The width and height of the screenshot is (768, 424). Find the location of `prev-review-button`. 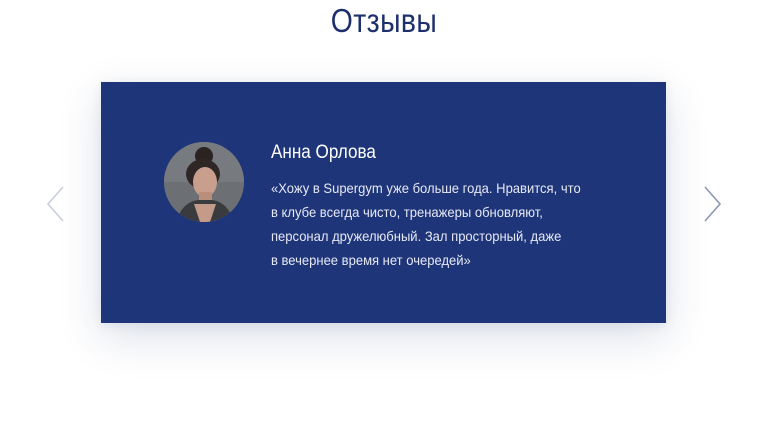

prev-review-button is located at coordinates (56, 204).